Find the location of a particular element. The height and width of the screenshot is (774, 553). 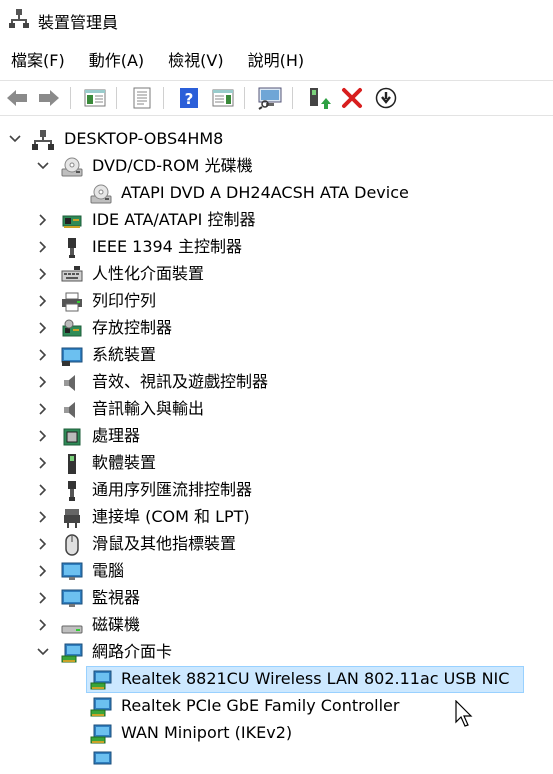

menu-view: 檢視(V) is located at coordinates (195, 59).